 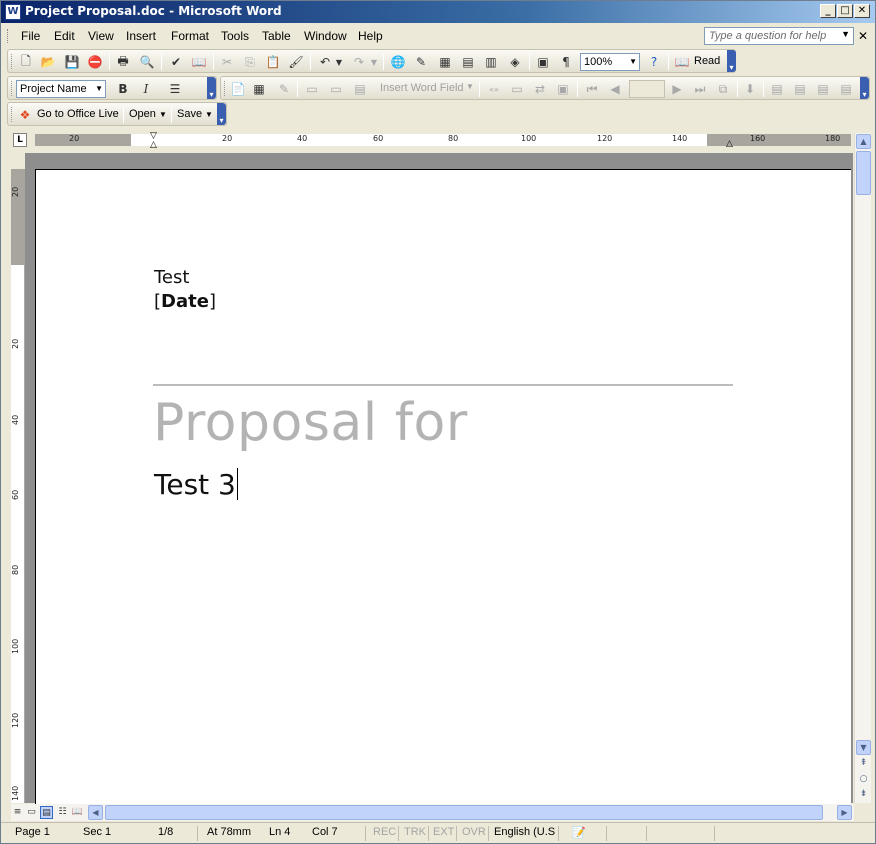 What do you see at coordinates (95, 62) in the screenshot?
I see `permission-icon: ⛔` at bounding box center [95, 62].